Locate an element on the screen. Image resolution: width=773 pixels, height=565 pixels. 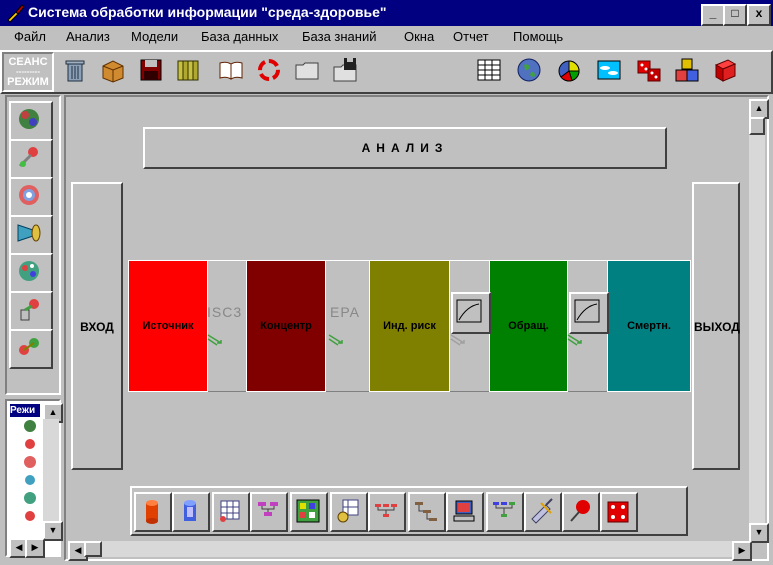
output-block: ВЫХОД is located at coordinates (716, 326).